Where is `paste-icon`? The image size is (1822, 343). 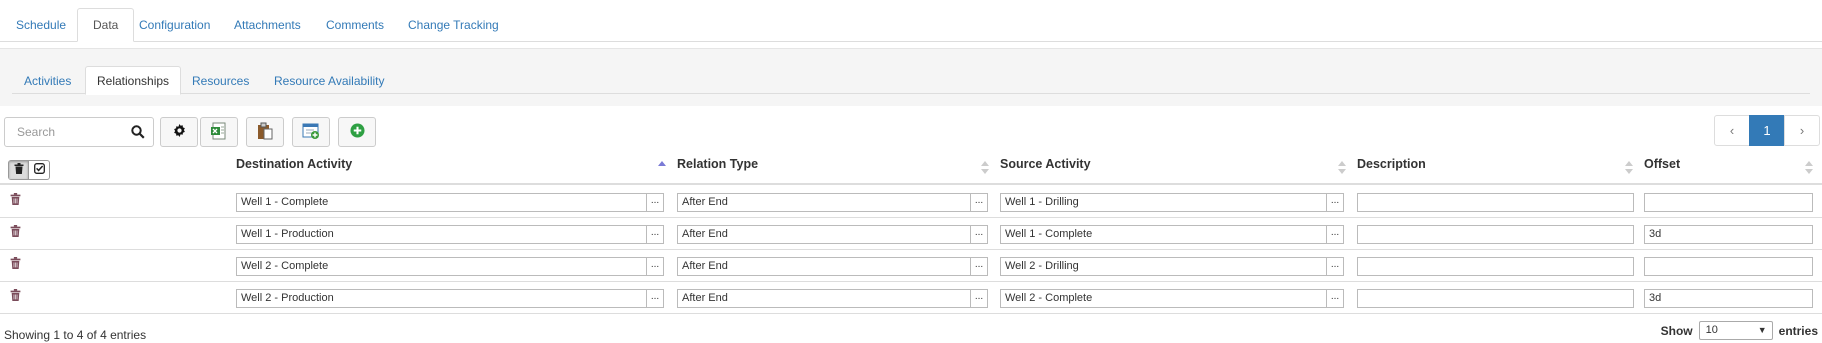
paste-icon is located at coordinates (265, 132).